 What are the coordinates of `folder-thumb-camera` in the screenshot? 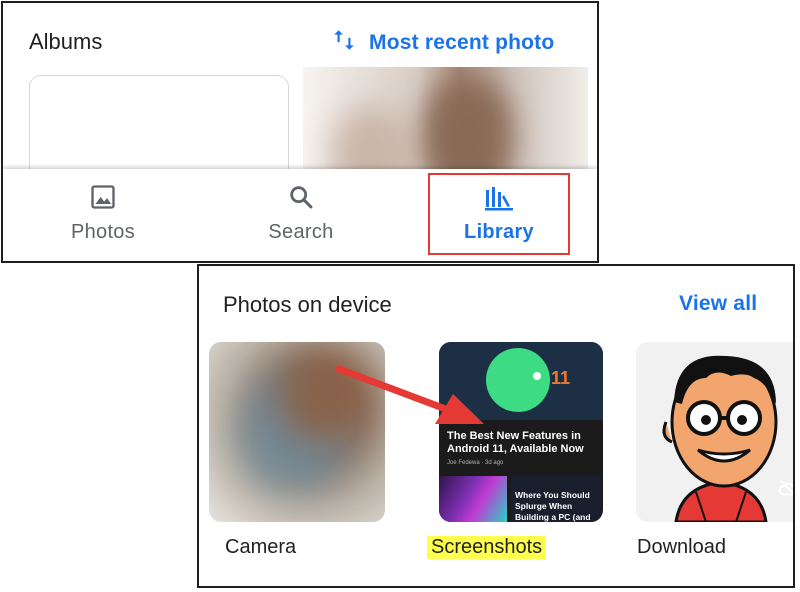 It's located at (297, 432).